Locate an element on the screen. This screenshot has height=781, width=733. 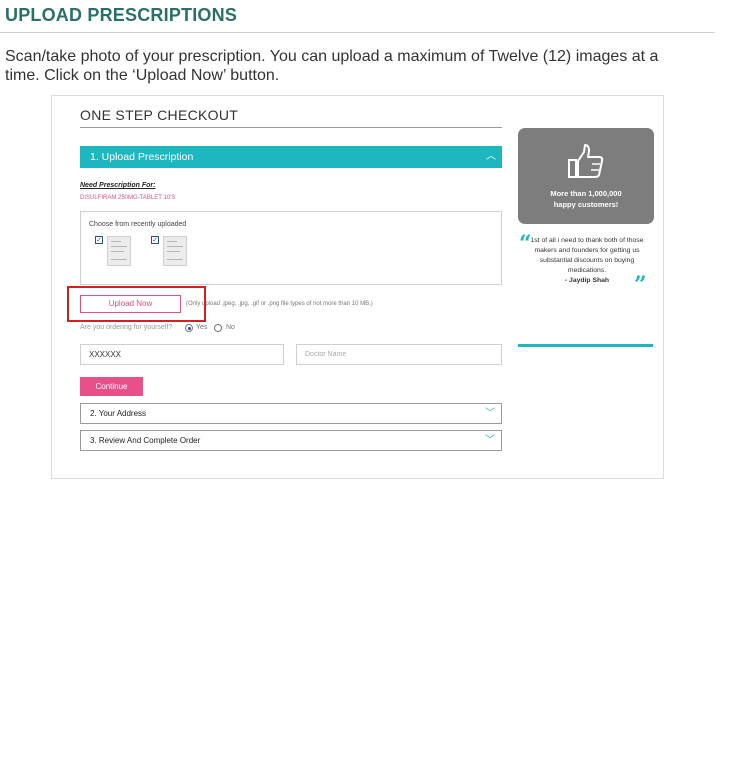
continue-button: Continue is located at coordinates (111, 386).